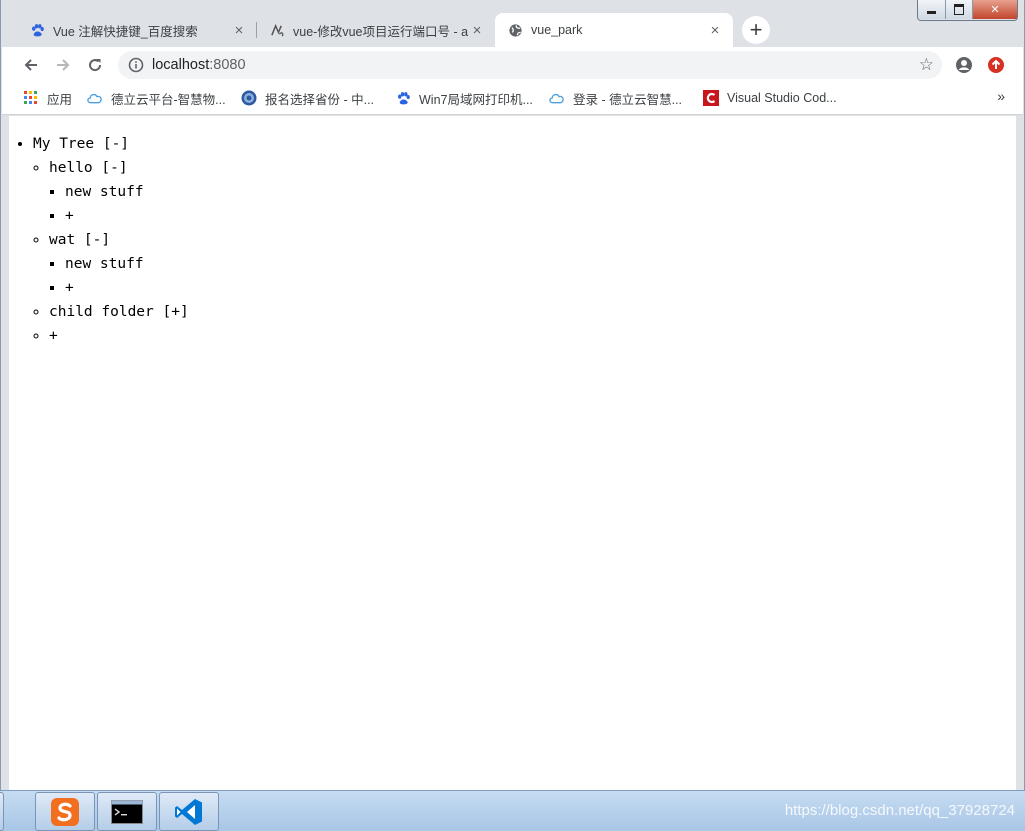 This screenshot has width=1025, height=831. Describe the element at coordinates (2, 811) in the screenshot. I see `taskbar-wechat` at that location.